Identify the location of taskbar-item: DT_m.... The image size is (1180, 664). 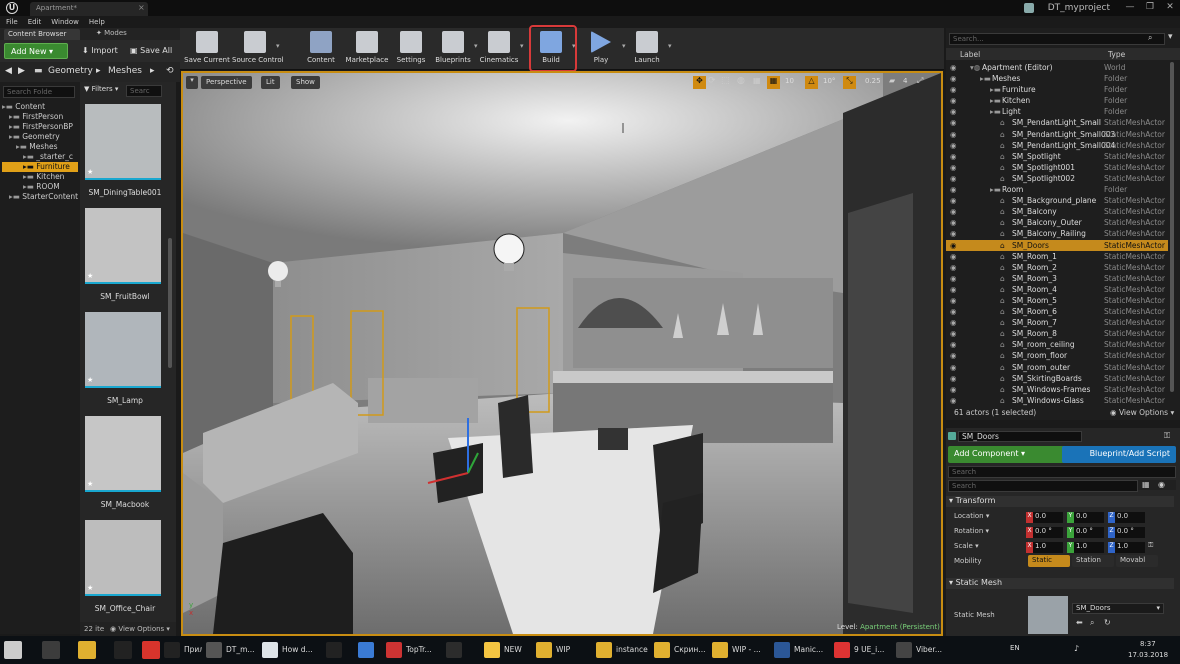
(232, 650).